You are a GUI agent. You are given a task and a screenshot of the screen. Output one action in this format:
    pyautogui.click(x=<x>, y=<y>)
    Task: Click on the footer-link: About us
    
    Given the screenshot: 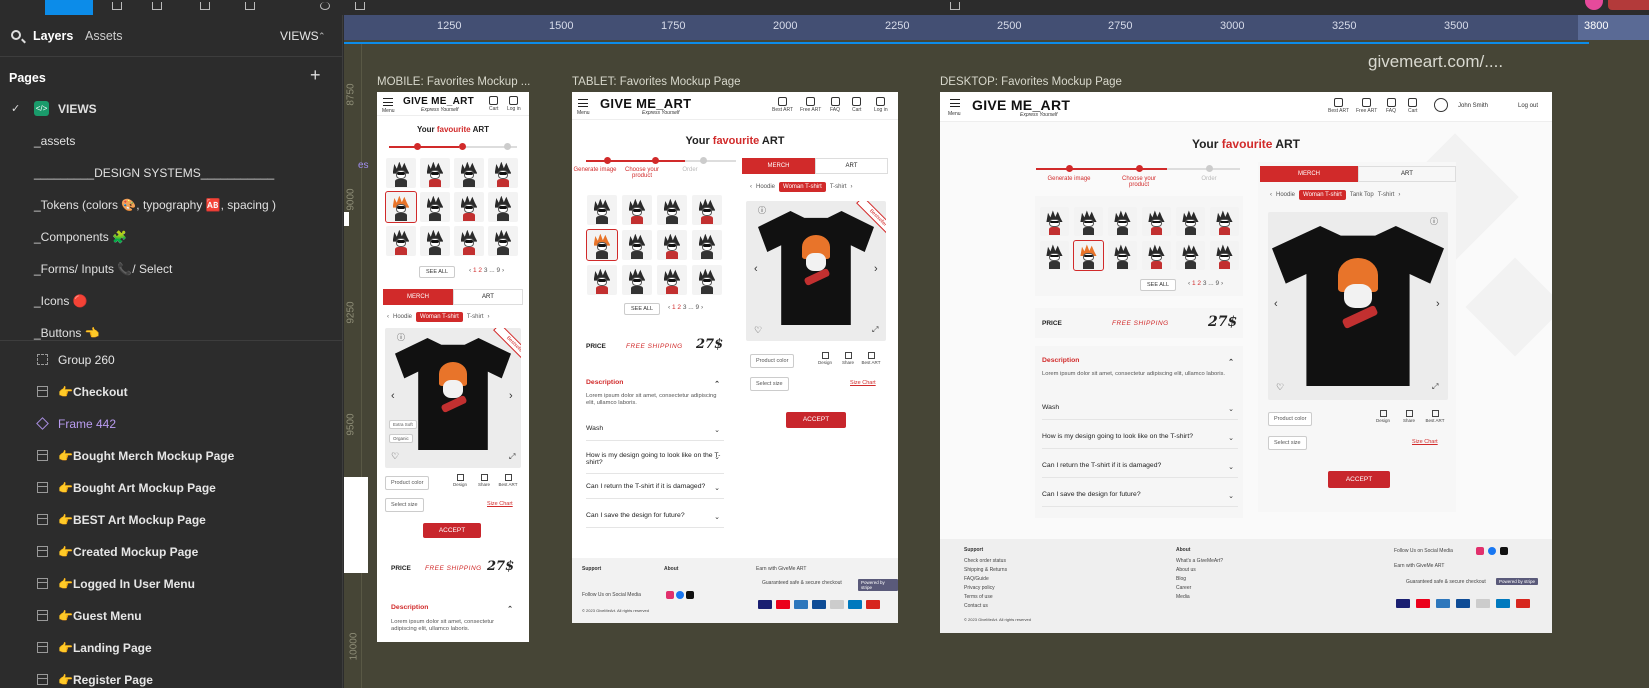 What is the action you would take?
    pyautogui.click(x=1186, y=570)
    